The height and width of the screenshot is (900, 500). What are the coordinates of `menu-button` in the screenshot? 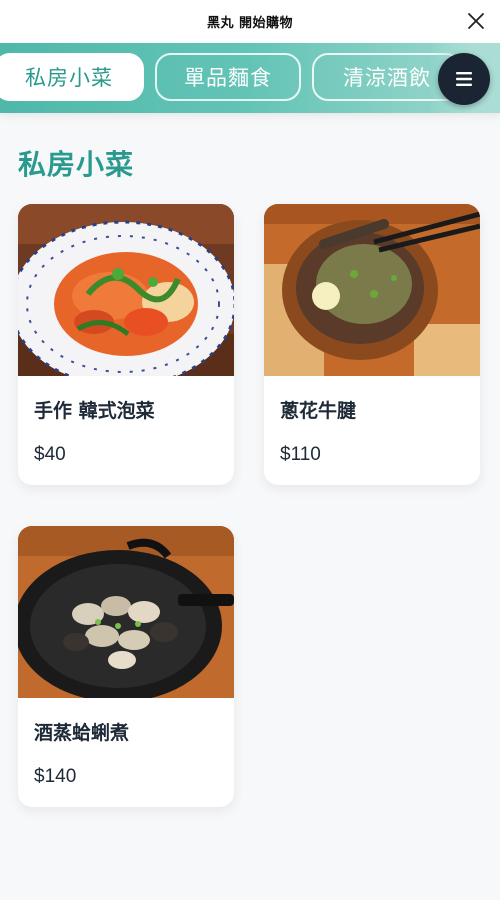 It's located at (464, 79).